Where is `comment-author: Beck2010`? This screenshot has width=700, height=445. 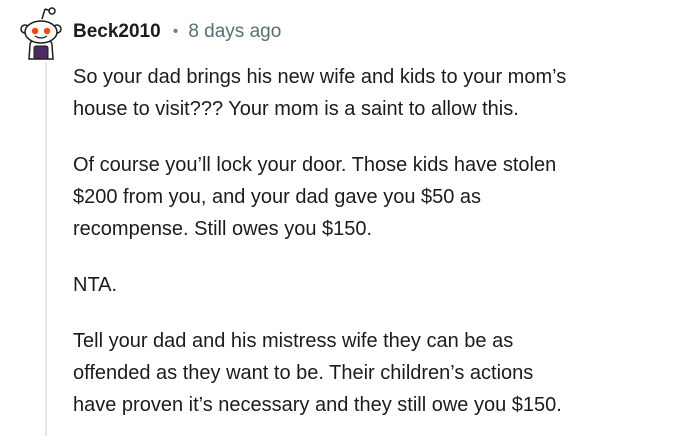
comment-author: Beck2010 is located at coordinates (117, 32).